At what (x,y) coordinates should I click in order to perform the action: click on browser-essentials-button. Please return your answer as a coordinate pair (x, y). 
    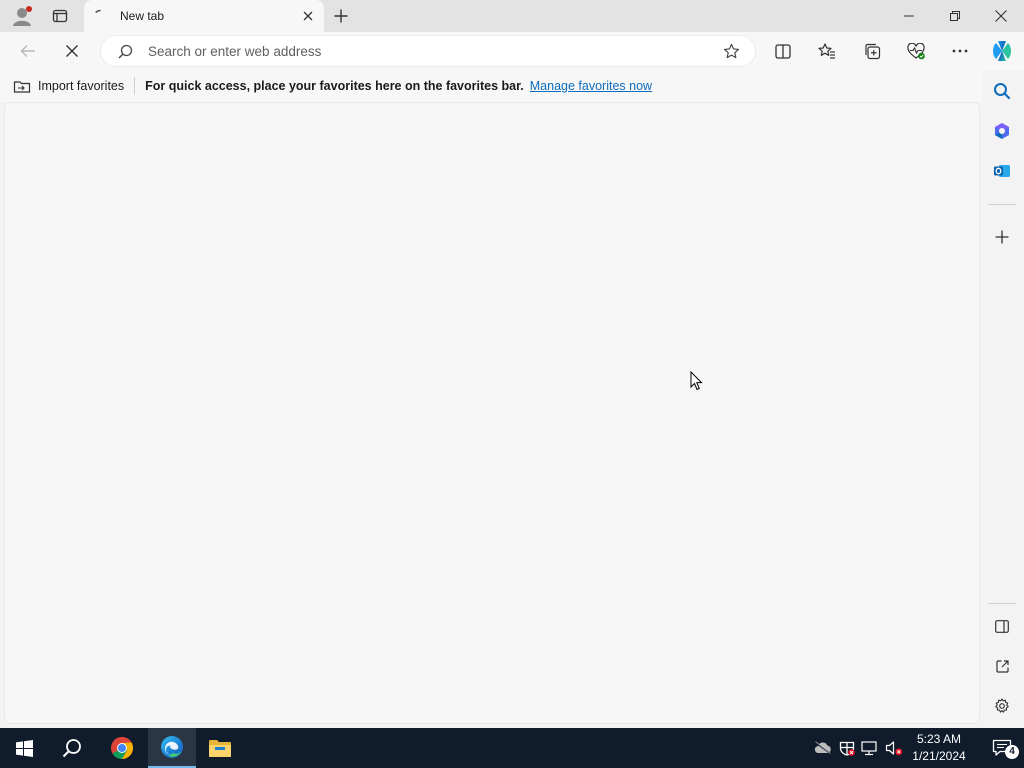
    Looking at the image, I should click on (916, 51).